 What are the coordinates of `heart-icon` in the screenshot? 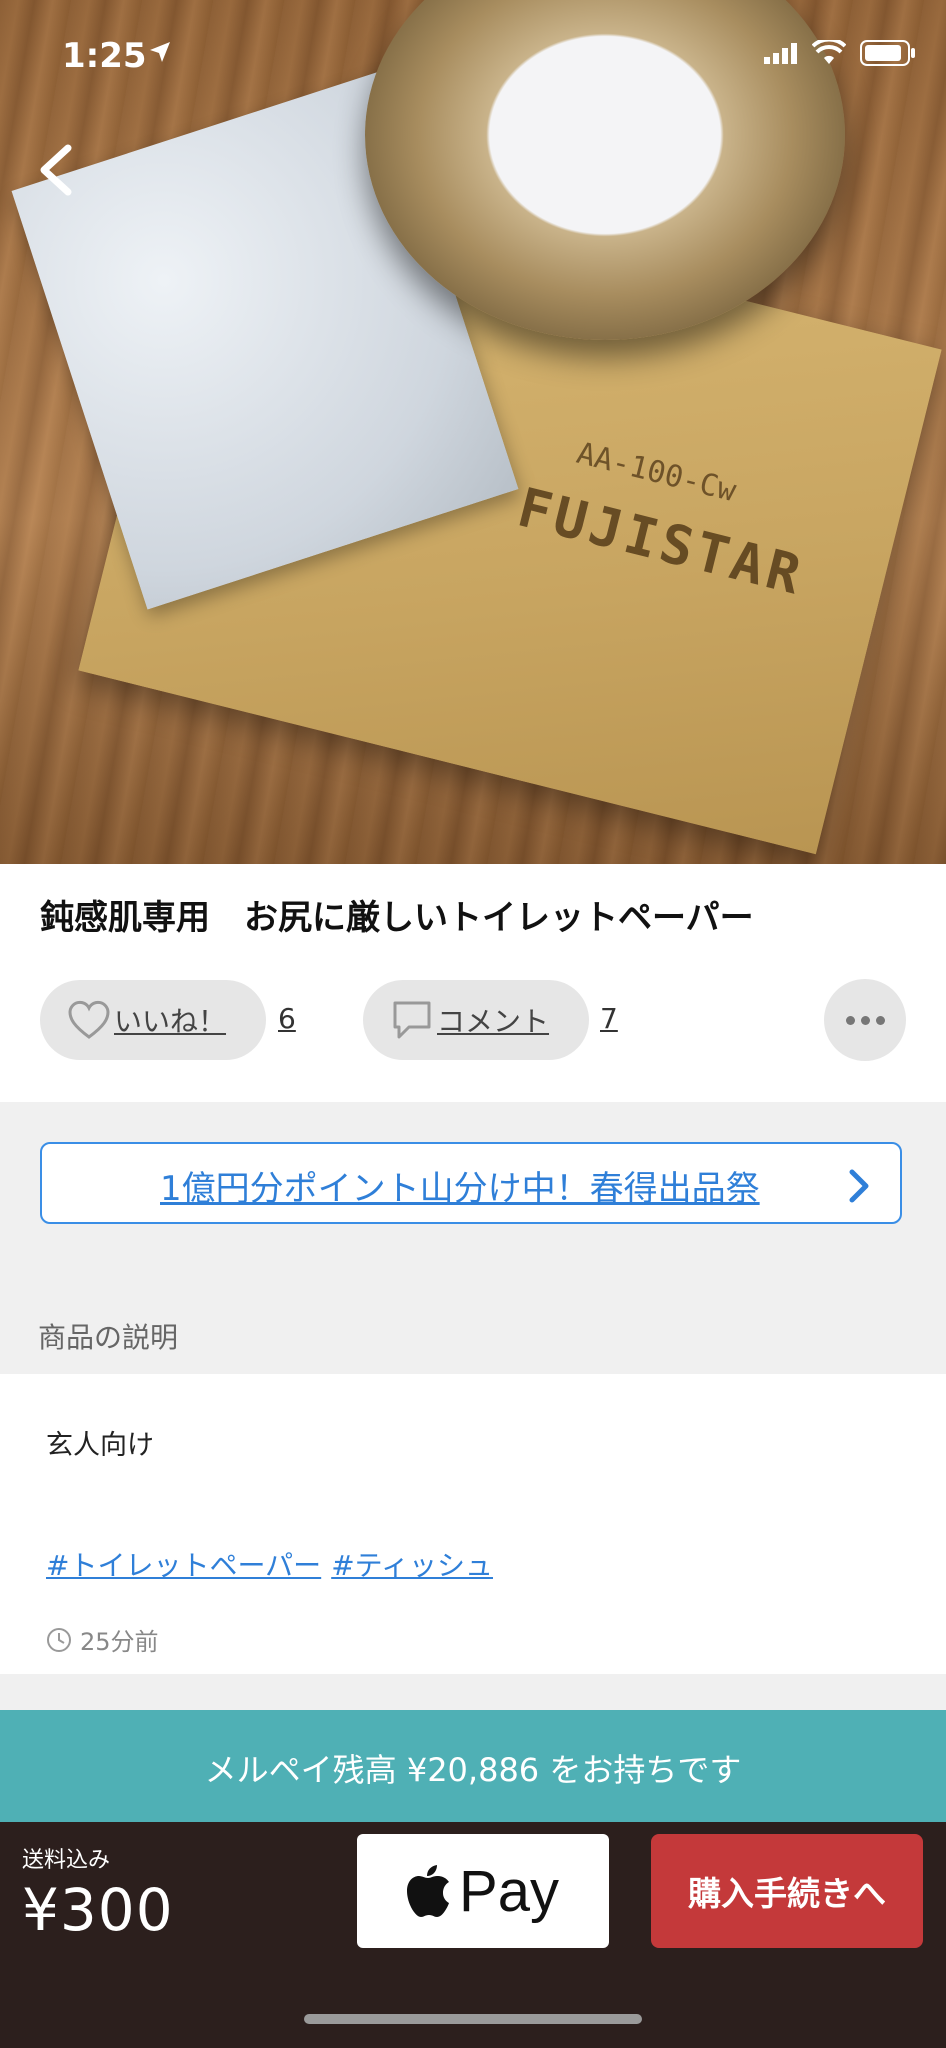 It's located at (89, 1019).